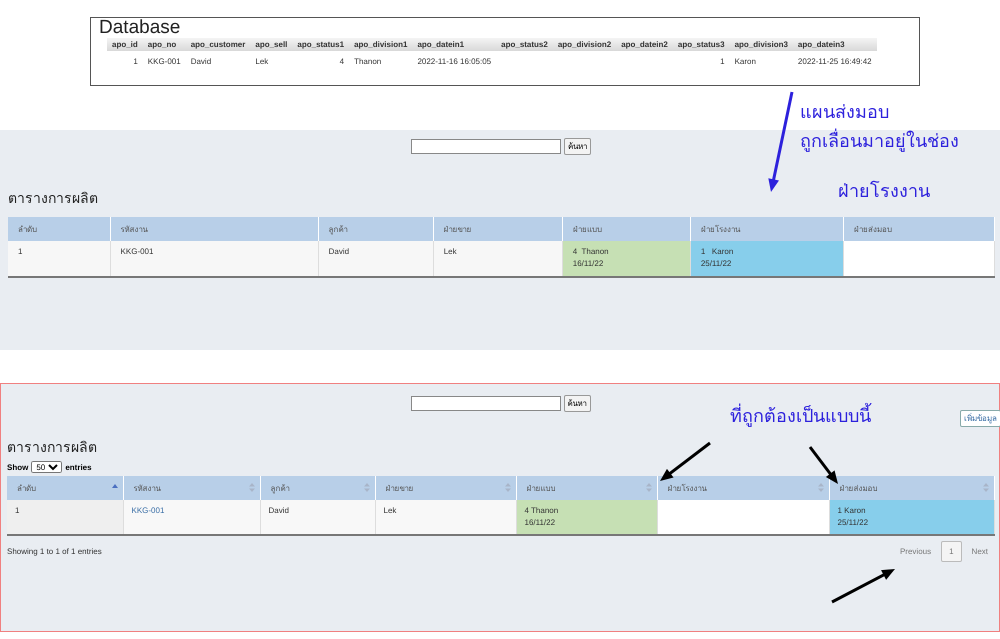 This screenshot has height=639, width=1000. I want to click on column-header: apo_id, so click(125, 44).